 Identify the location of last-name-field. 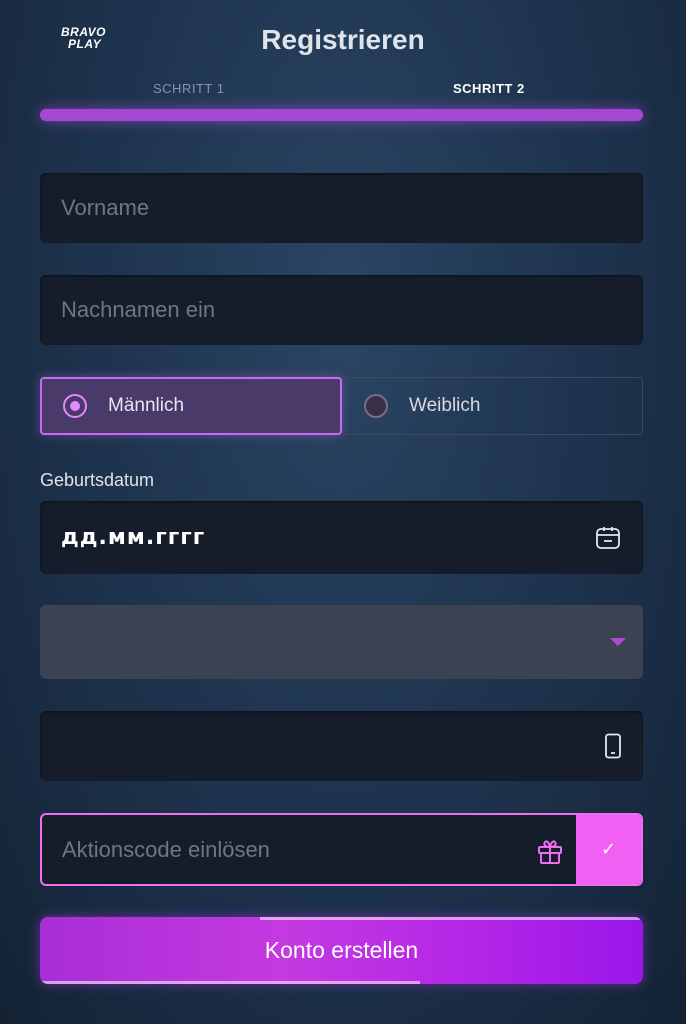
(341, 310).